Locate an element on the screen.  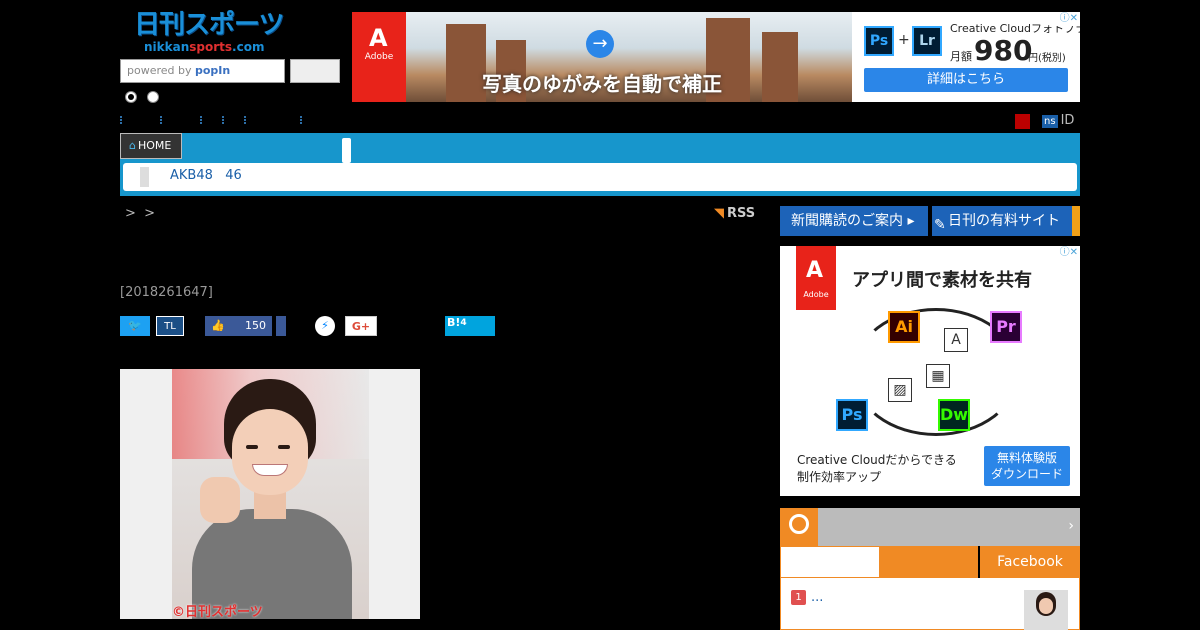
hatena-bookmark-button: B!4 is located at coordinates (470, 326).